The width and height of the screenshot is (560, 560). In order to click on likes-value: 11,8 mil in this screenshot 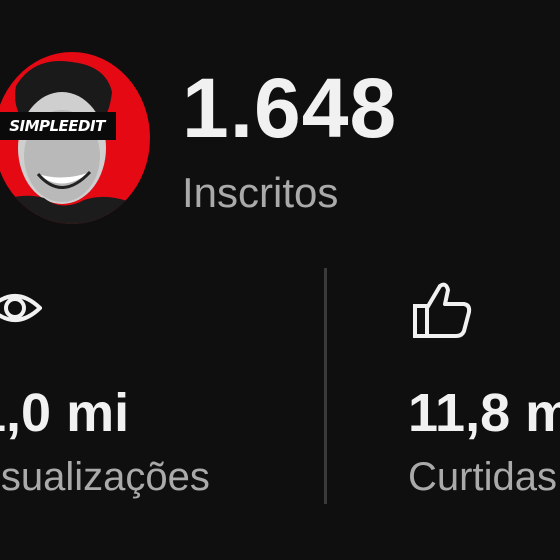, I will do `click(484, 413)`.